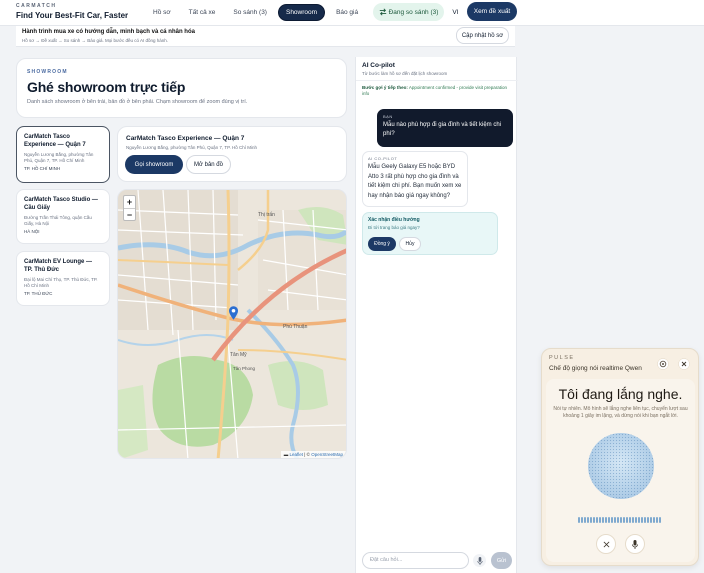 The width and height of the screenshot is (704, 573). Describe the element at coordinates (347, 12) in the screenshot. I see `nav-item-quote: Báo giá` at that location.